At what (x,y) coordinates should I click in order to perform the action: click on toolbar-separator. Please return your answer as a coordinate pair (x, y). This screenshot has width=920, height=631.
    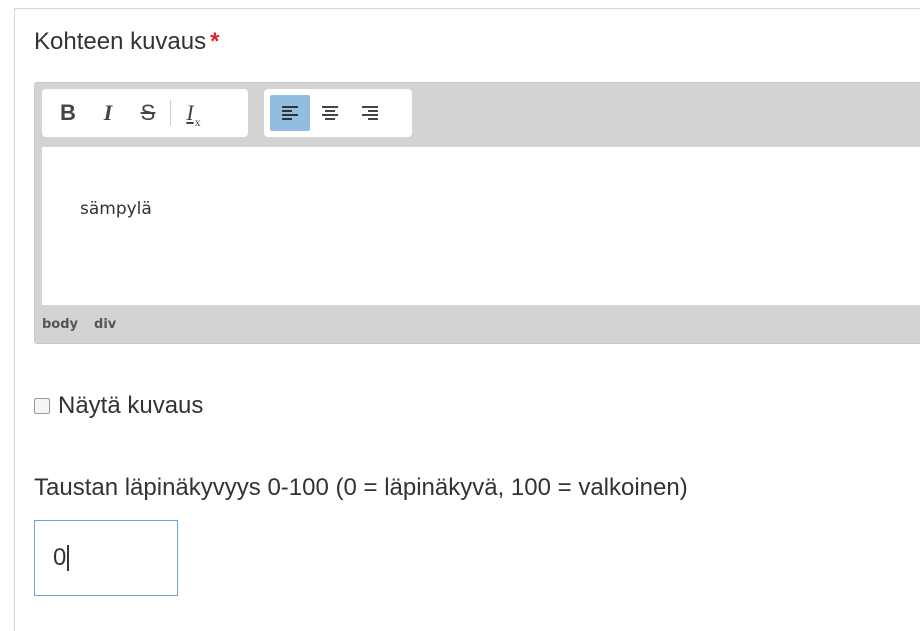
    Looking at the image, I should click on (170, 113).